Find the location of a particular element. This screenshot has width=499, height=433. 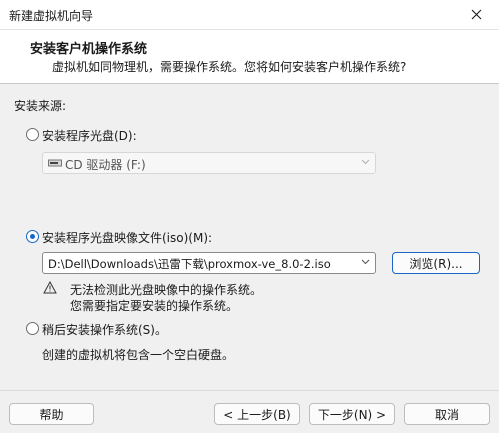

installer-disc-label: 安装程序光盘(D): is located at coordinates (89, 135).